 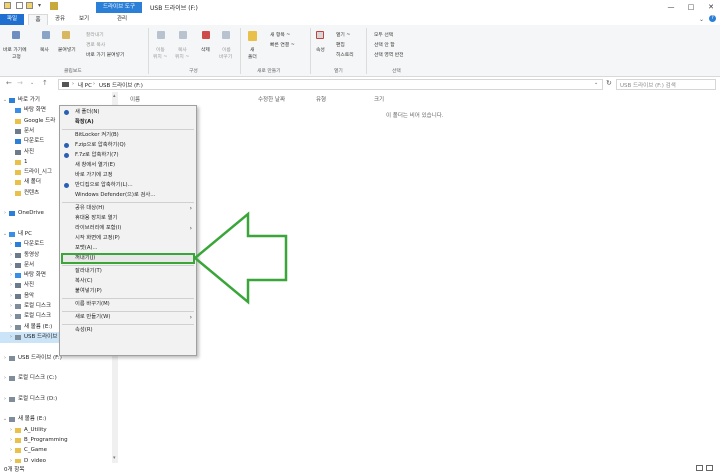 What do you see at coordinates (128, 281) in the screenshot?
I see `menu-item: 복사(C)` at bounding box center [128, 281].